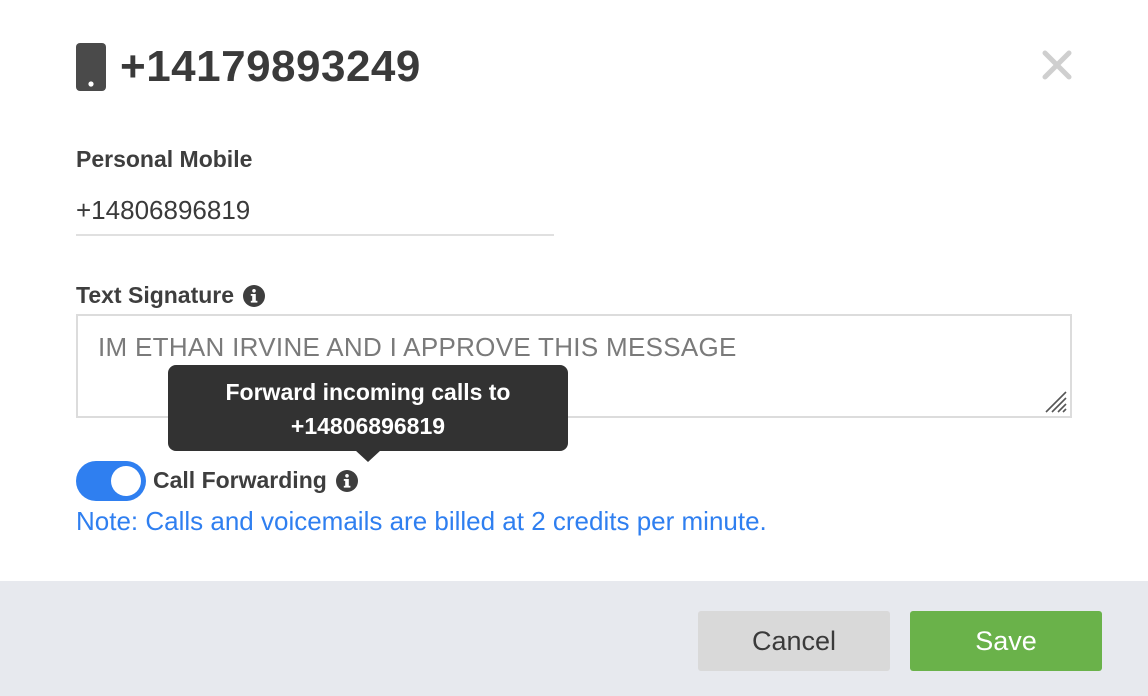  I want to click on mobile-phone-icon, so click(91, 67).